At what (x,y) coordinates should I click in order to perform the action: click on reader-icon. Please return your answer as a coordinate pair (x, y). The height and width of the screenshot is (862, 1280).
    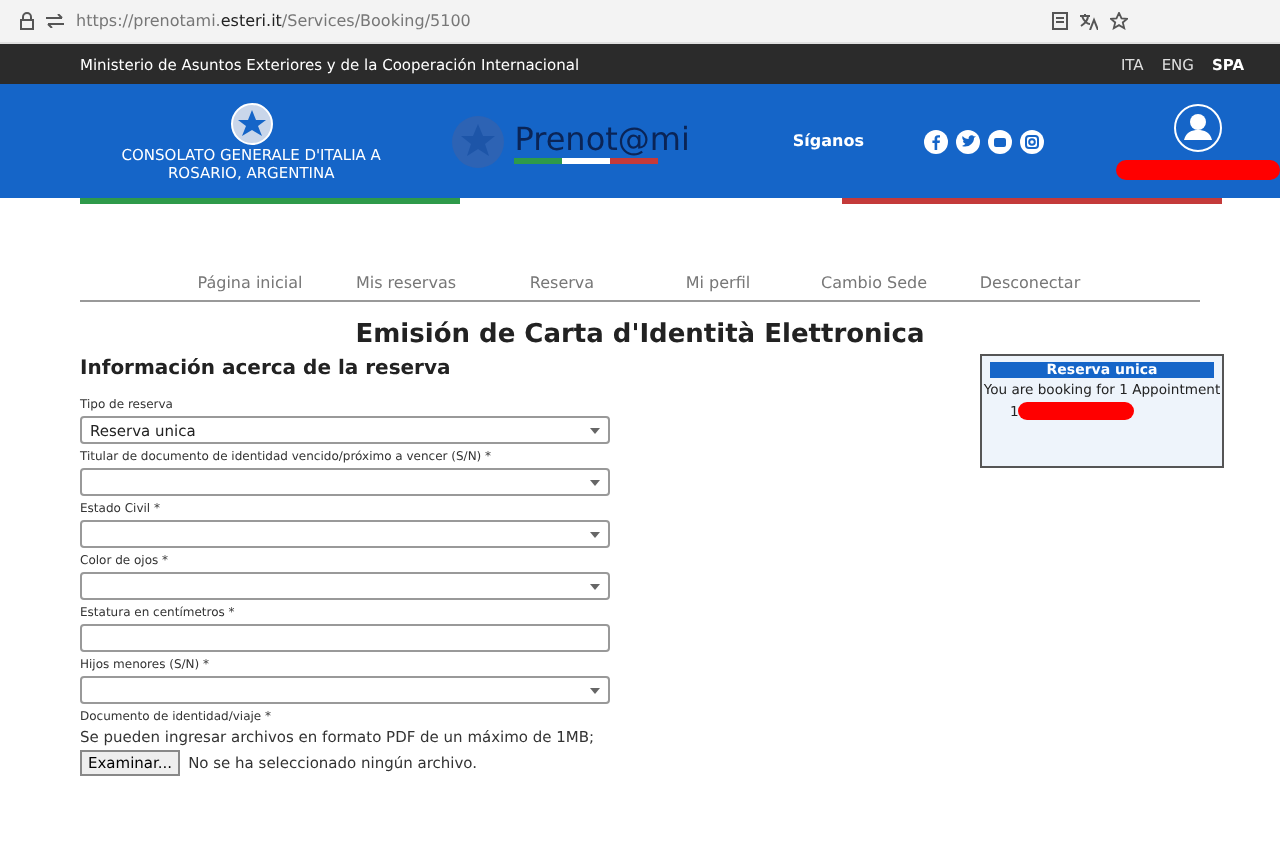
    Looking at the image, I should click on (1060, 21).